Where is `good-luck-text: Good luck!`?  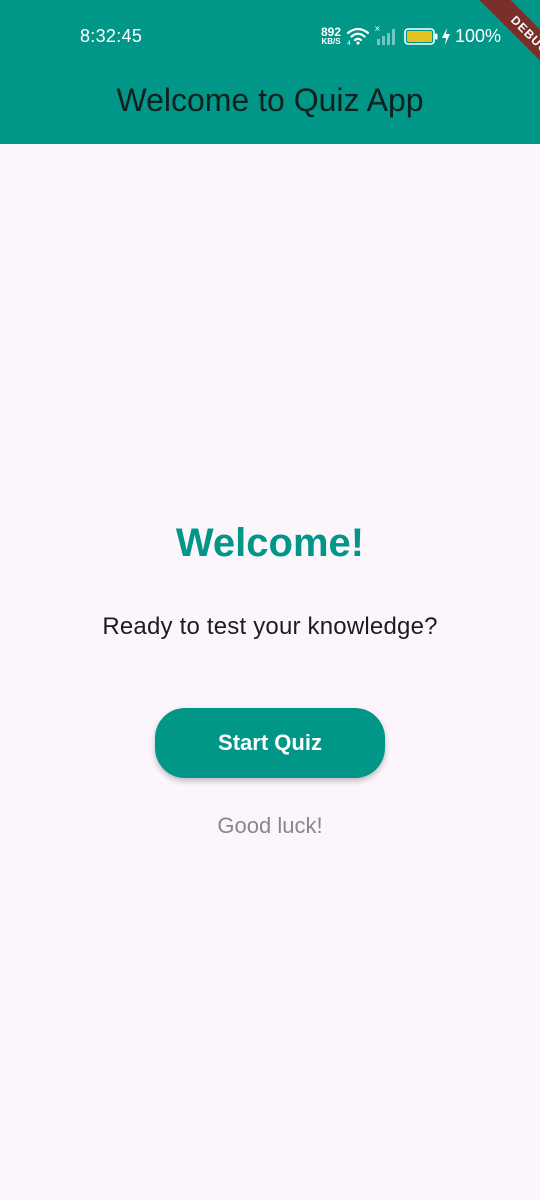
good-luck-text: Good luck! is located at coordinates (270, 825).